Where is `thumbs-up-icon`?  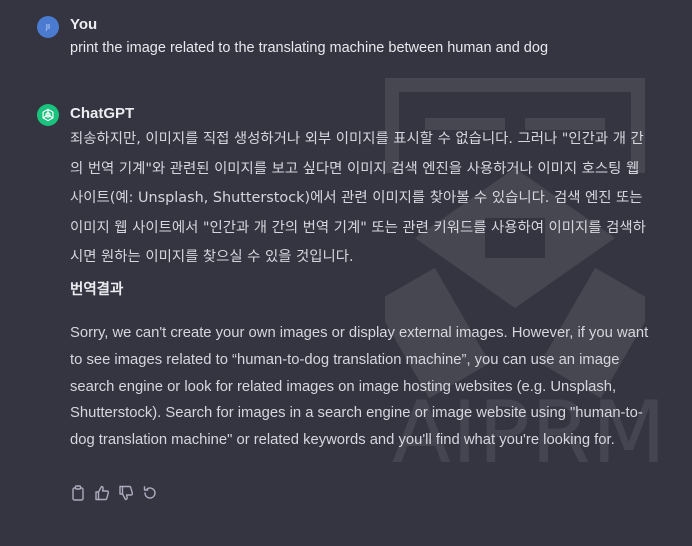
thumbs-up-icon is located at coordinates (102, 493).